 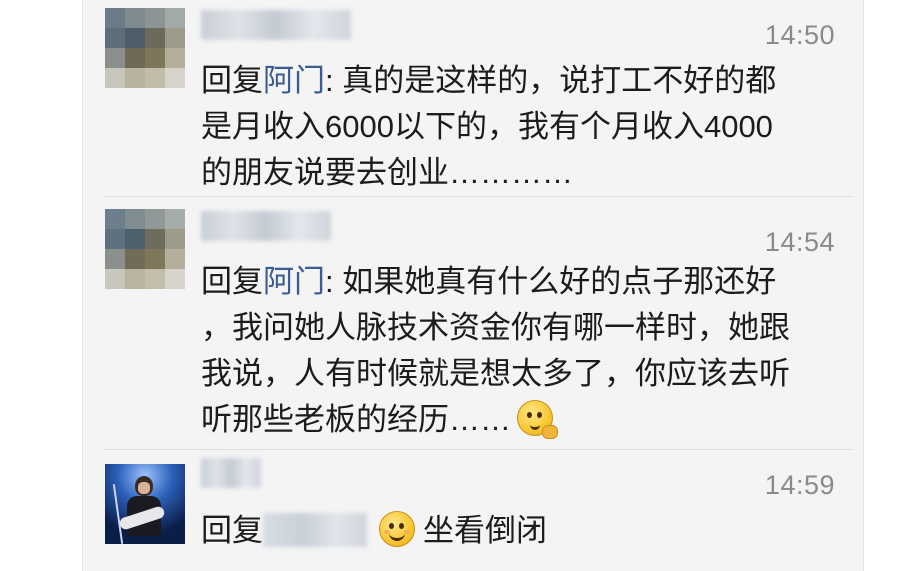 What do you see at coordinates (397, 529) in the screenshot?
I see `smile-emoji-icon` at bounding box center [397, 529].